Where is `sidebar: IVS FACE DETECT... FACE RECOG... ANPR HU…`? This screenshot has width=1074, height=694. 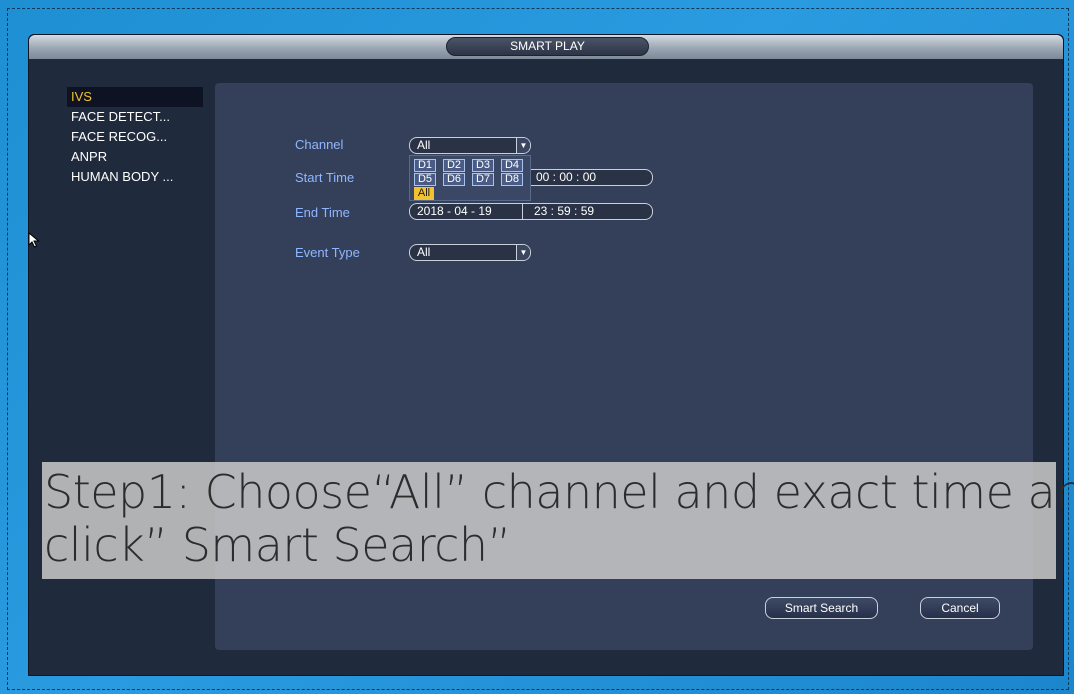 sidebar: IVS FACE DETECT... FACE RECOG... ANPR HU… is located at coordinates (135, 137).